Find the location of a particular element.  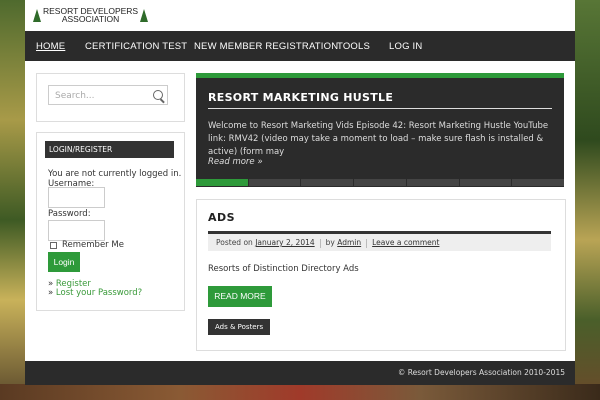

password-field is located at coordinates (76, 230).